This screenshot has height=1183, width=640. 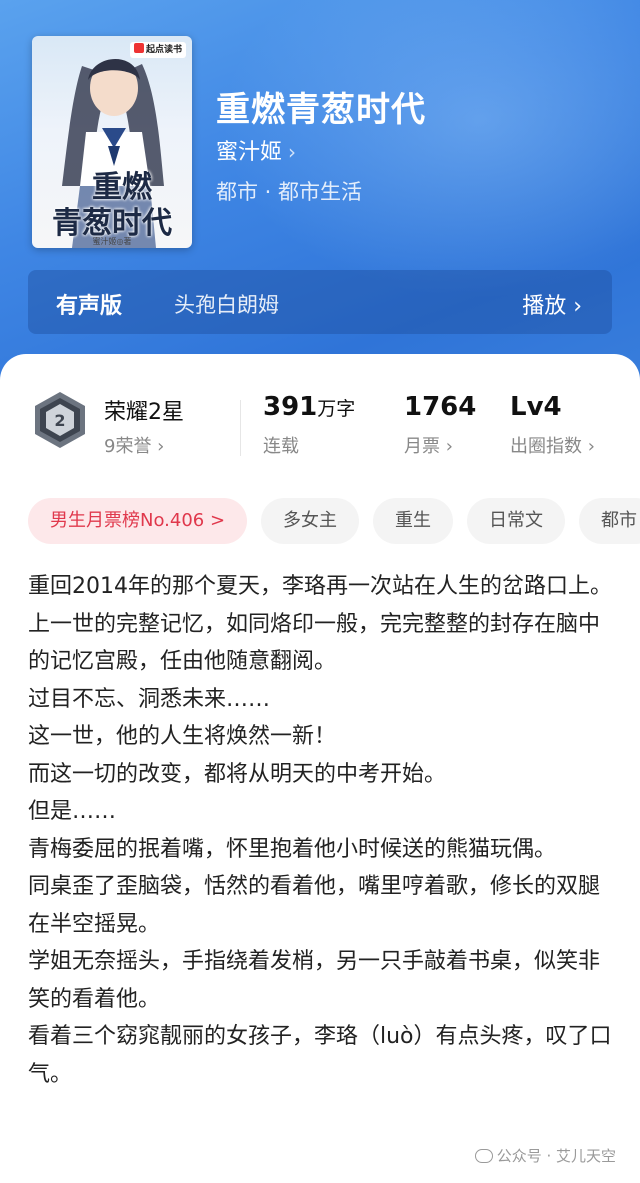 What do you see at coordinates (309, 425) in the screenshot?
I see `word-count-stat: 391万字 连载` at bounding box center [309, 425].